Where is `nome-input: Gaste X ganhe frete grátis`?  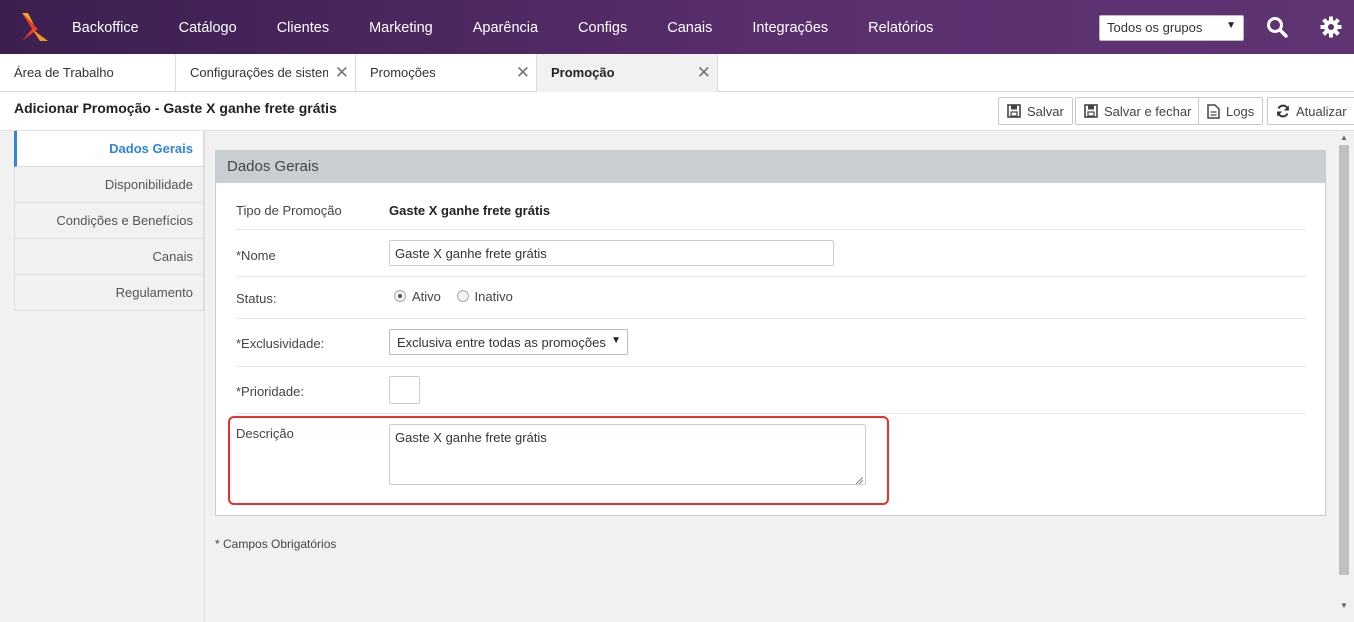
nome-input: Gaste X ganhe frete grátis is located at coordinates (611, 253).